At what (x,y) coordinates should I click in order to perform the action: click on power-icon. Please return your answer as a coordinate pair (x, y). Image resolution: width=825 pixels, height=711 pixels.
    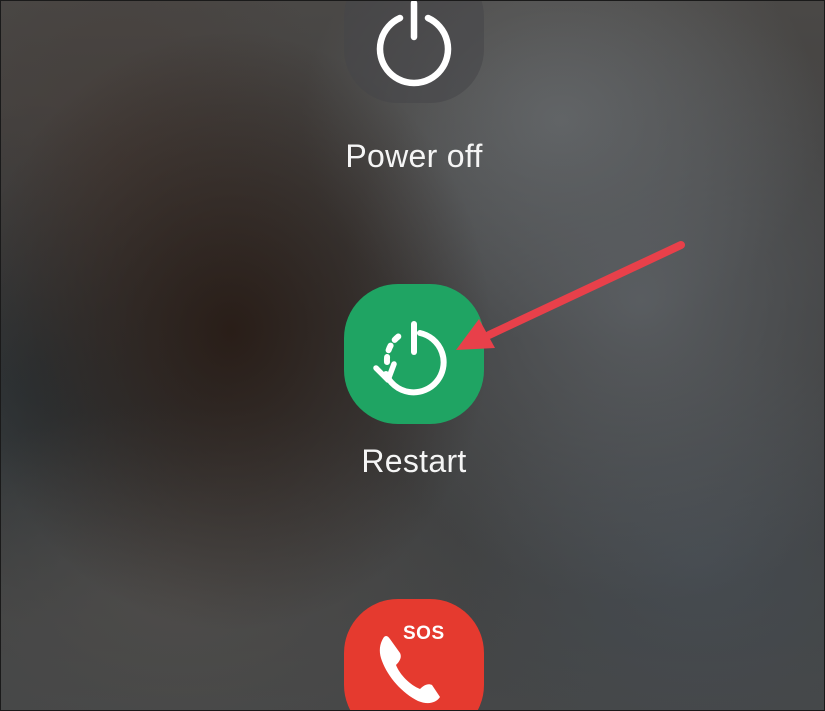
    Looking at the image, I should click on (414, 44).